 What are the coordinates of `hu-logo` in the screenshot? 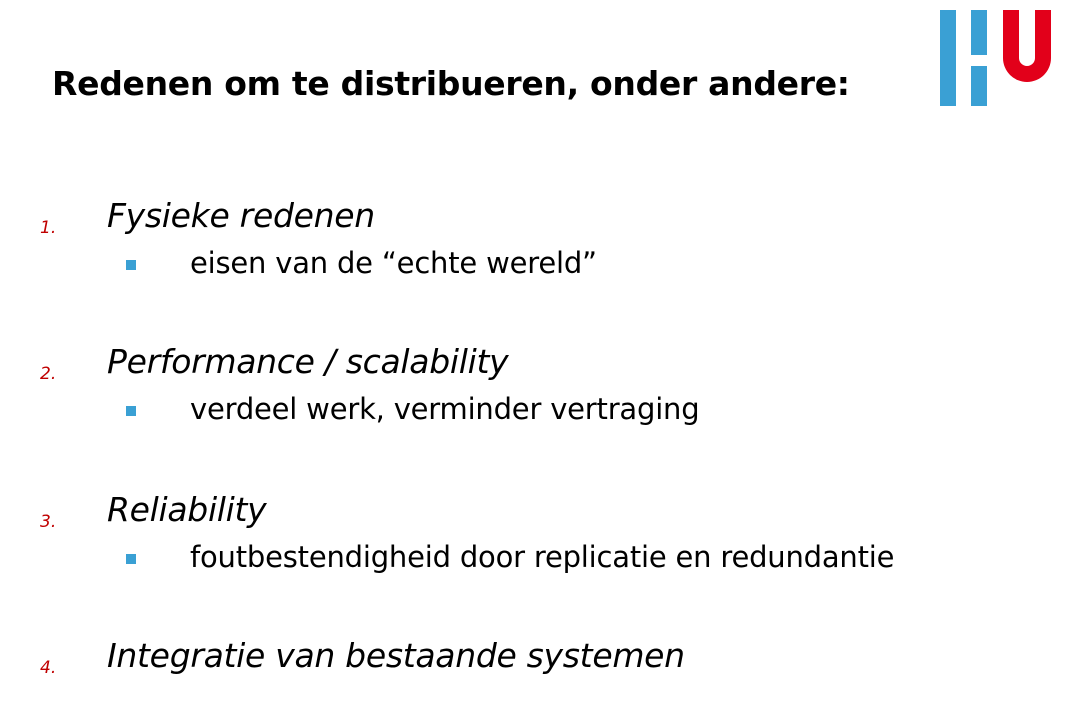 It's located at (995, 58).